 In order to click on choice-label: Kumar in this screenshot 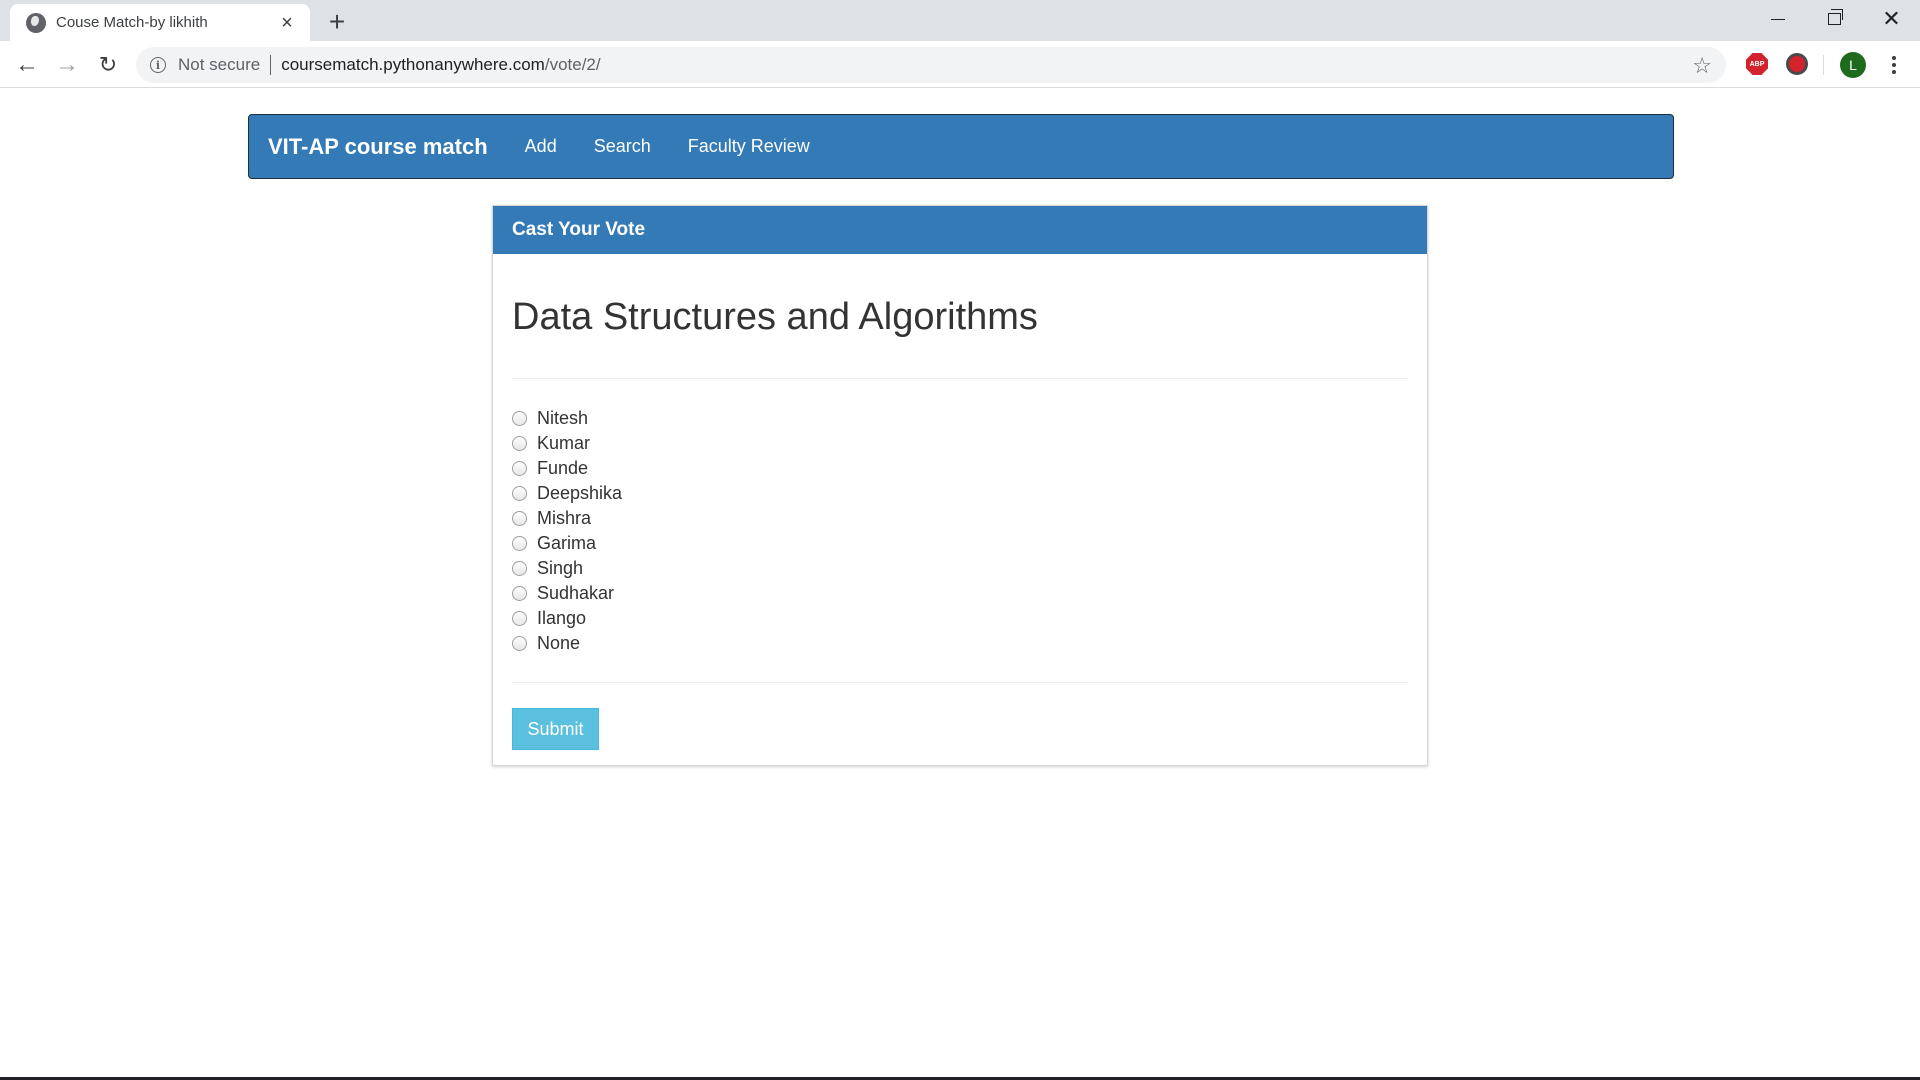, I will do `click(564, 443)`.